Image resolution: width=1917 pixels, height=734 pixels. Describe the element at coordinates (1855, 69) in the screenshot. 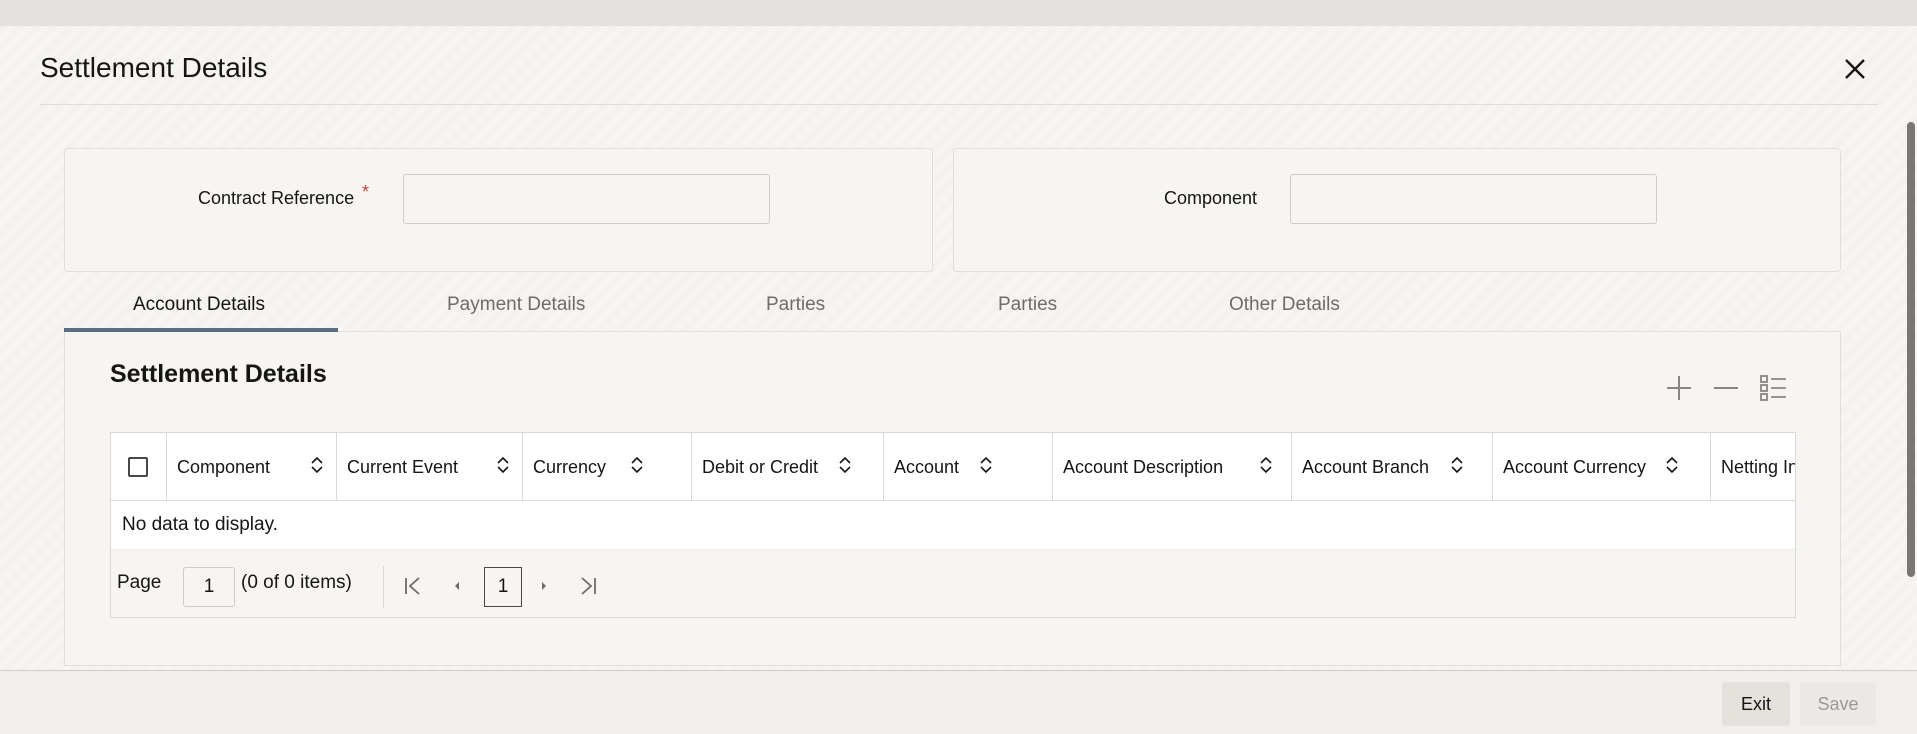

I see `close-icon` at that location.